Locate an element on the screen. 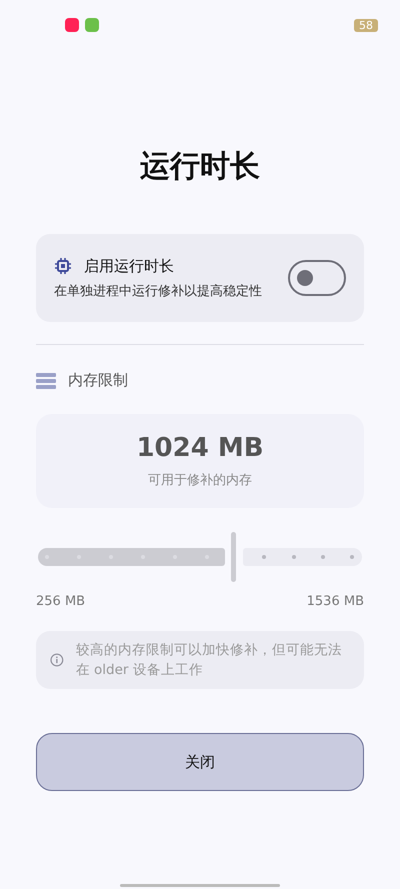 The image size is (400, 889). page-title: 运行时长 is located at coordinates (200, 167).